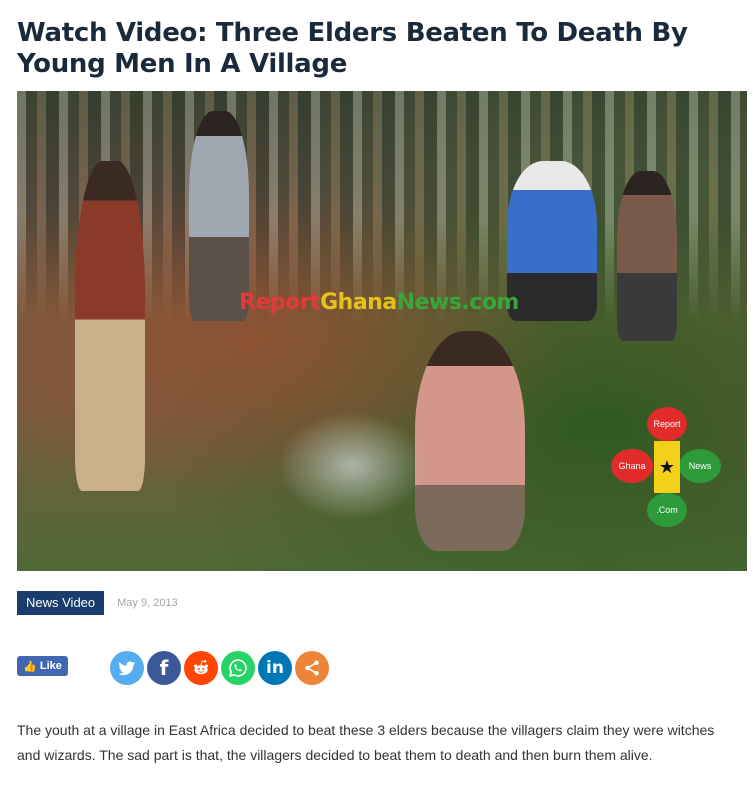  Describe the element at coordinates (470, 441) in the screenshot. I see `figure-seated` at that location.